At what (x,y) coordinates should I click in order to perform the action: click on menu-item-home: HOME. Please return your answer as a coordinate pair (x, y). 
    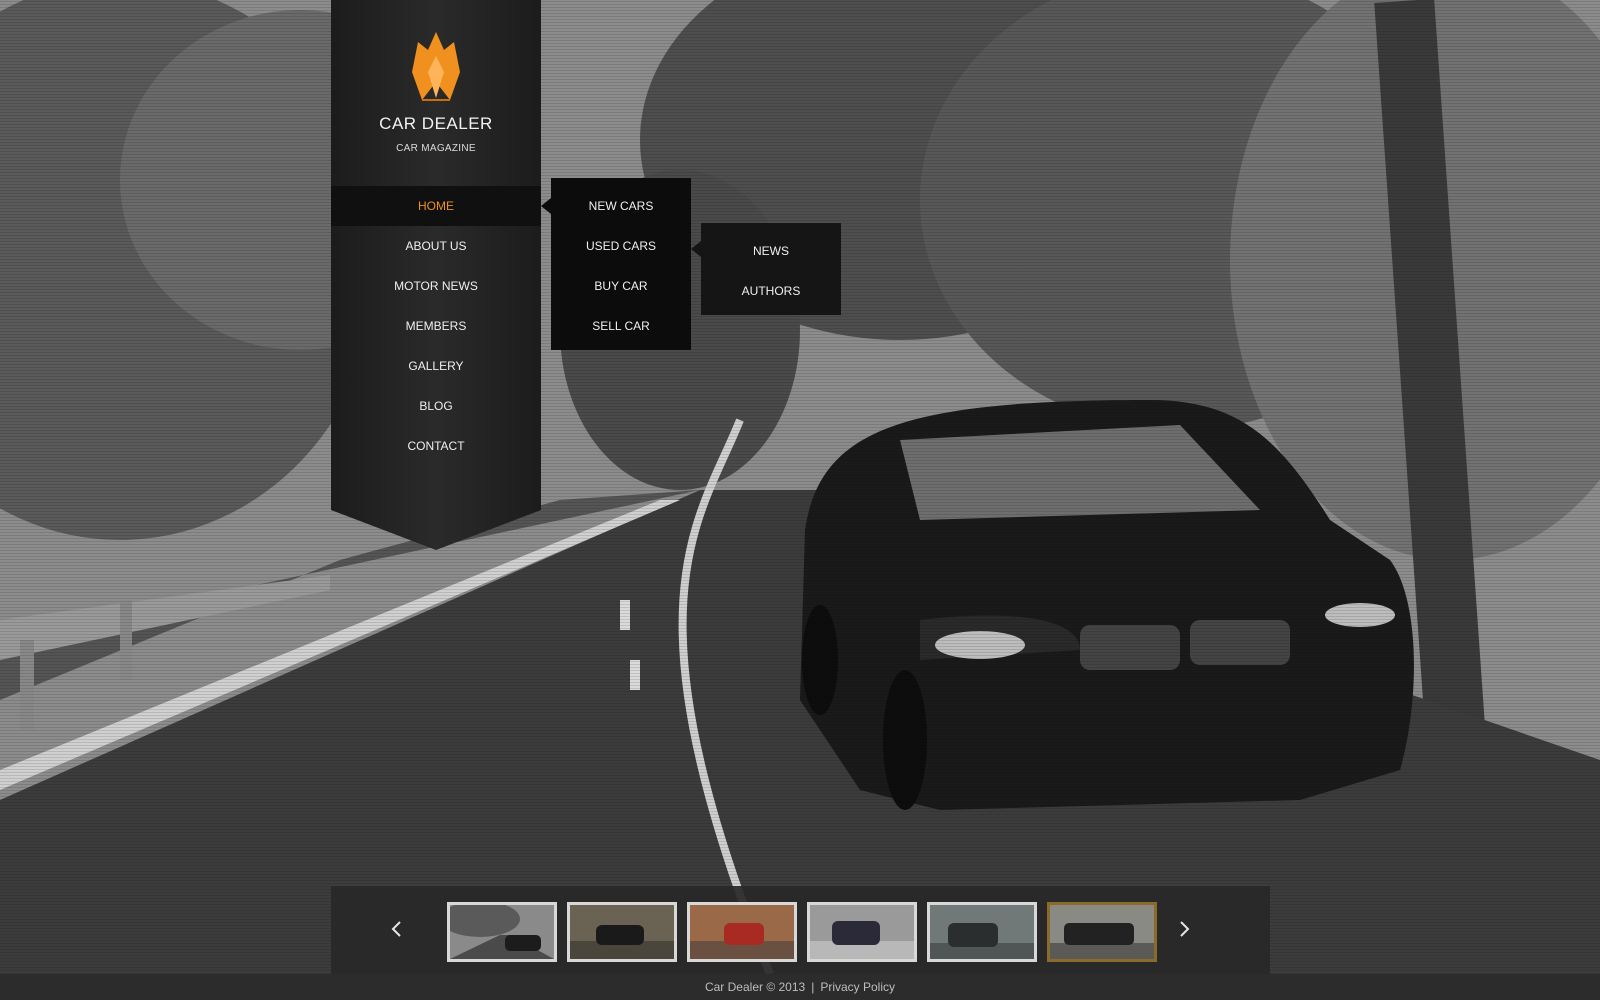
    Looking at the image, I should click on (436, 206).